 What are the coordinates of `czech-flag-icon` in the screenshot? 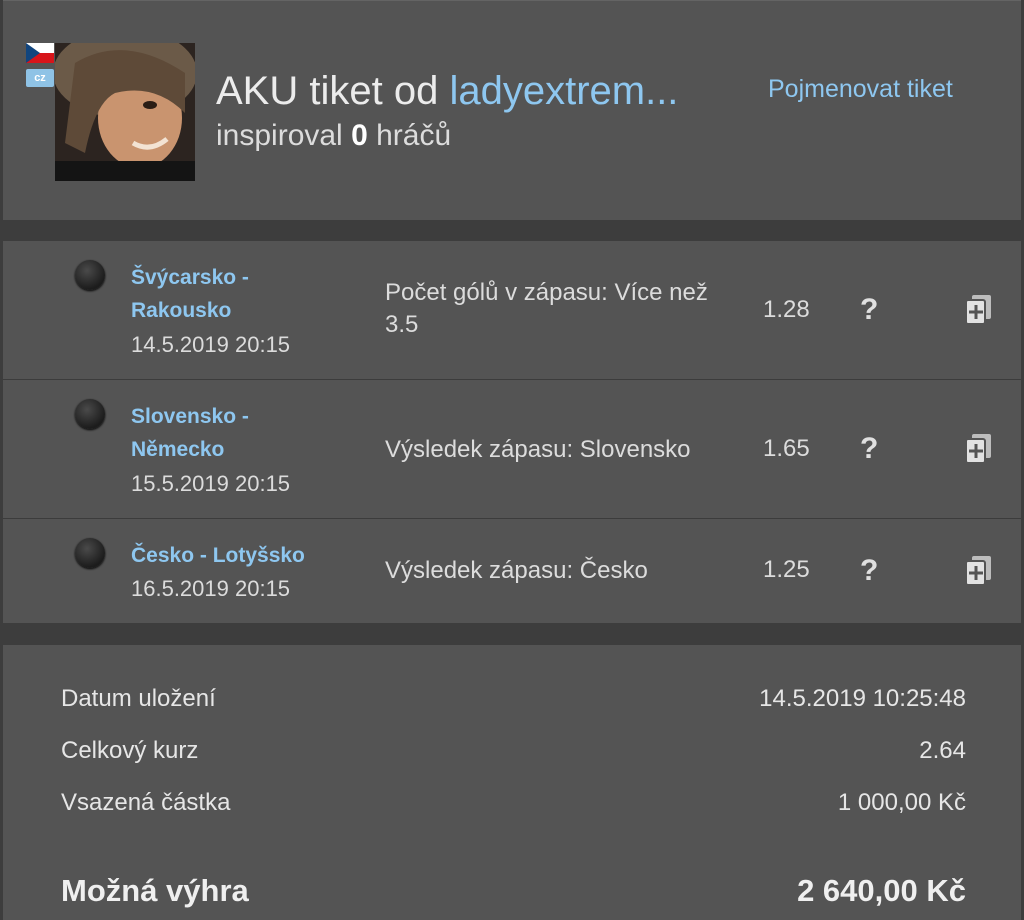 It's located at (40, 53).